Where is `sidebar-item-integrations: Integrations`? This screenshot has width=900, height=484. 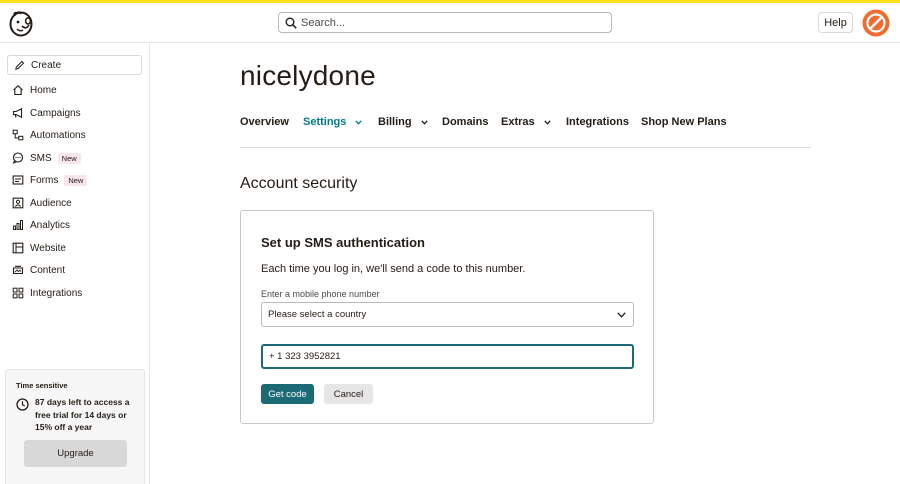 sidebar-item-integrations: Integrations is located at coordinates (47, 293).